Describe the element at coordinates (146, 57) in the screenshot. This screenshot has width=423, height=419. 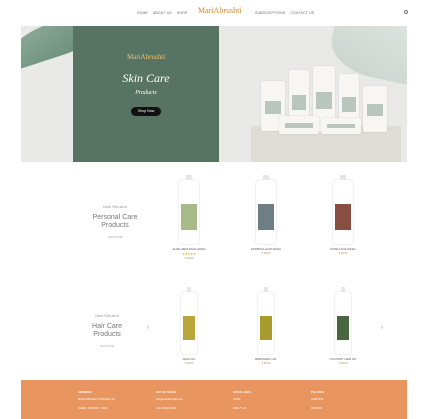
I see `hero-logo: MariAbrushti` at that location.